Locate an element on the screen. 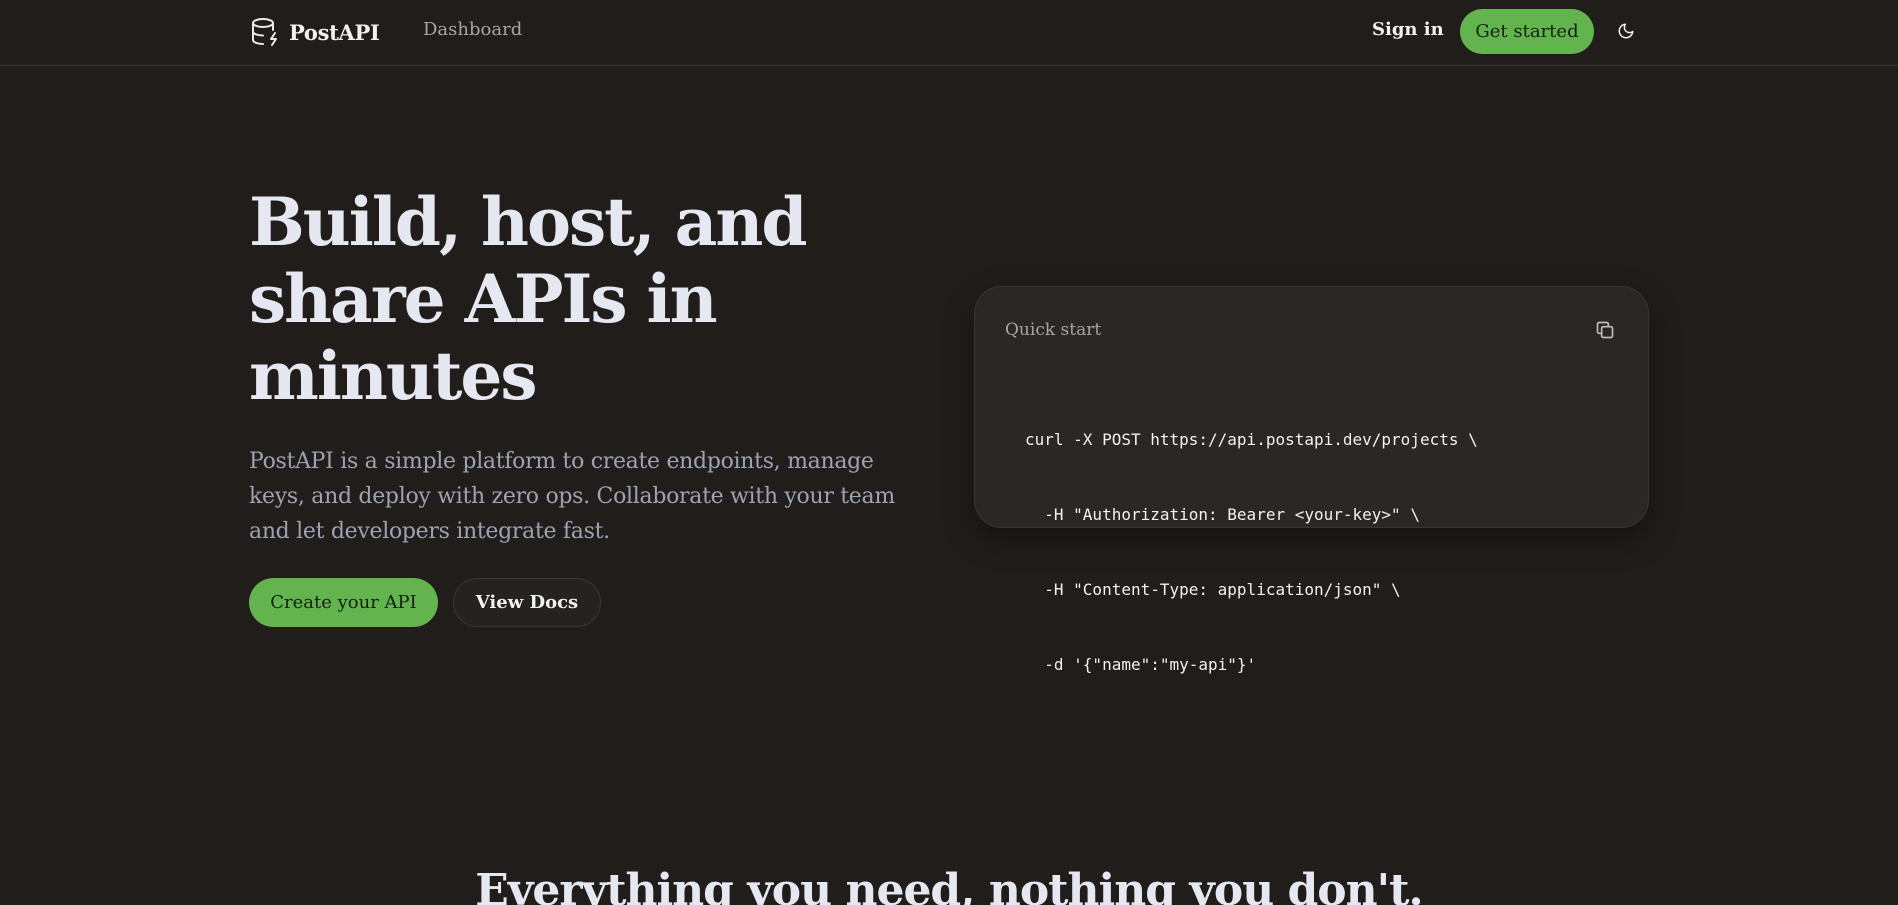  moon-icon is located at coordinates (1626, 31).